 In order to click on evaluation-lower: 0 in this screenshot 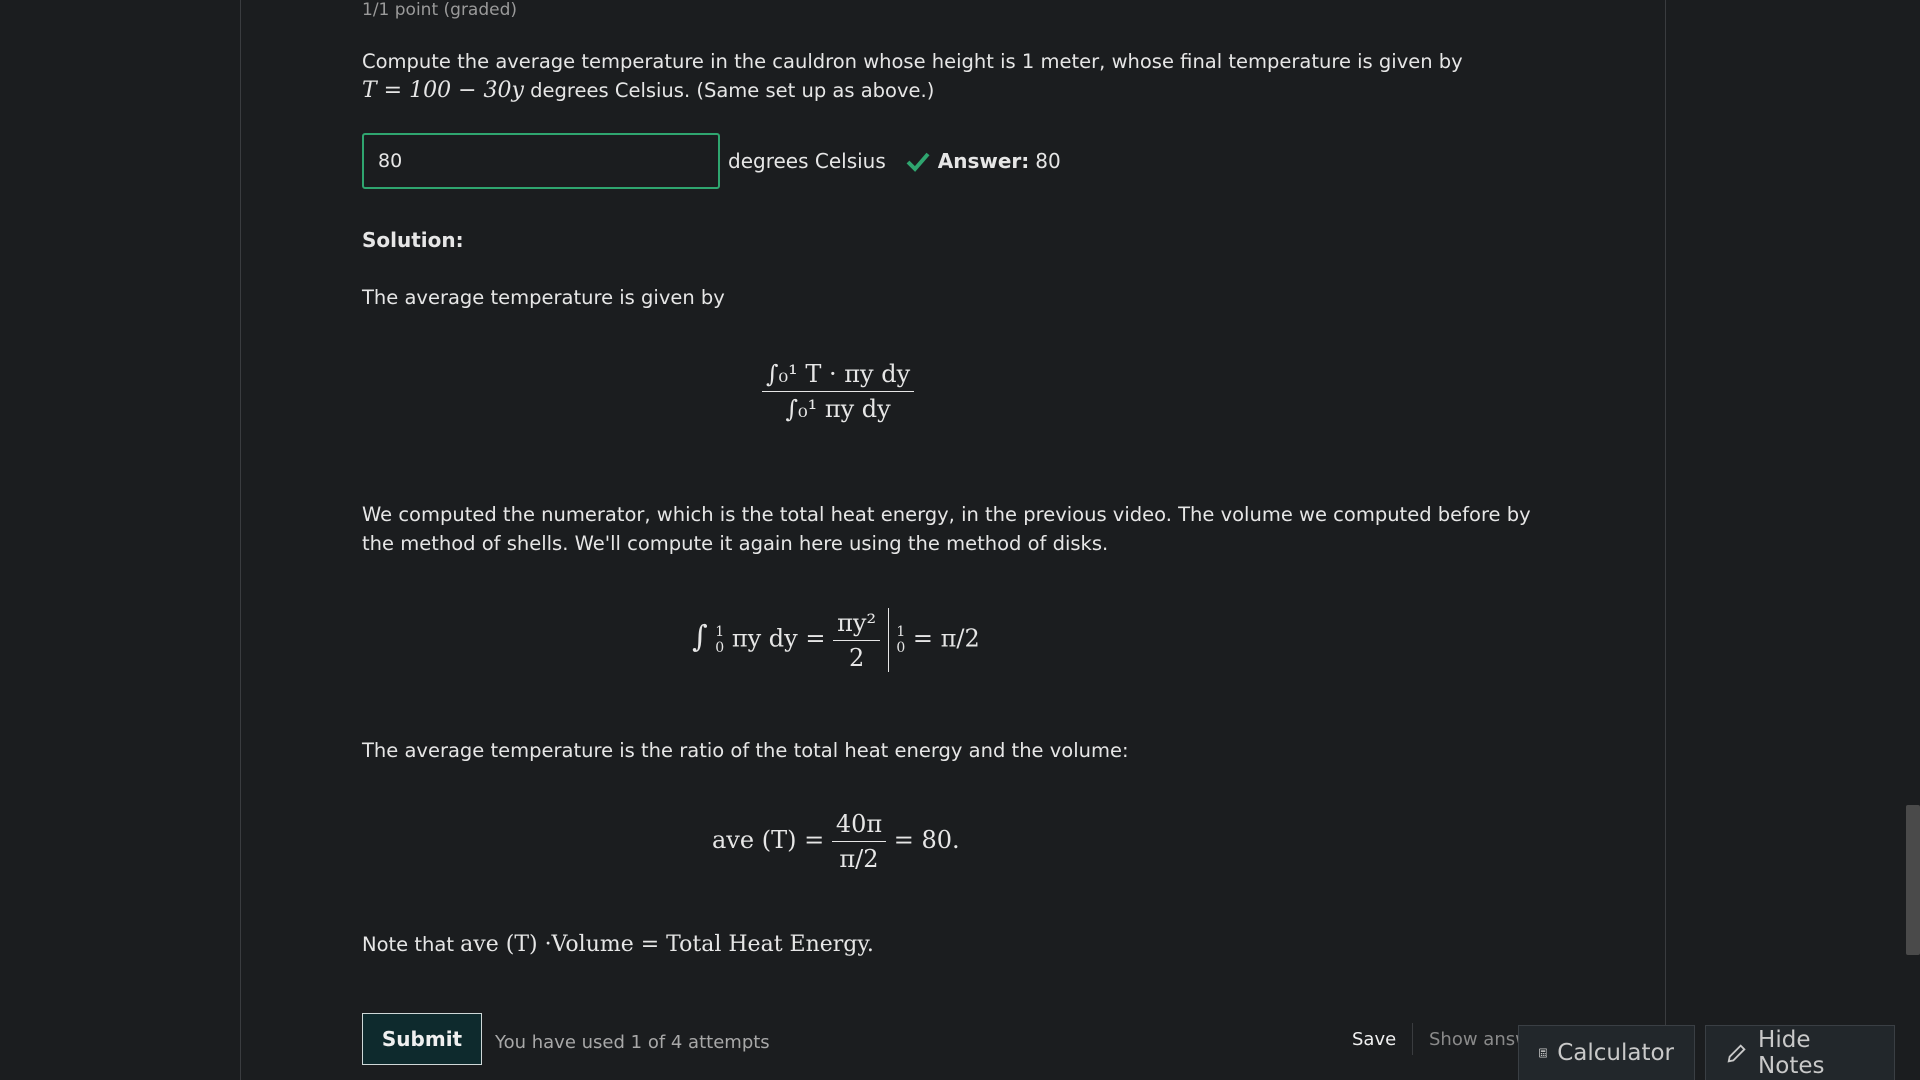, I will do `click(901, 648)`.